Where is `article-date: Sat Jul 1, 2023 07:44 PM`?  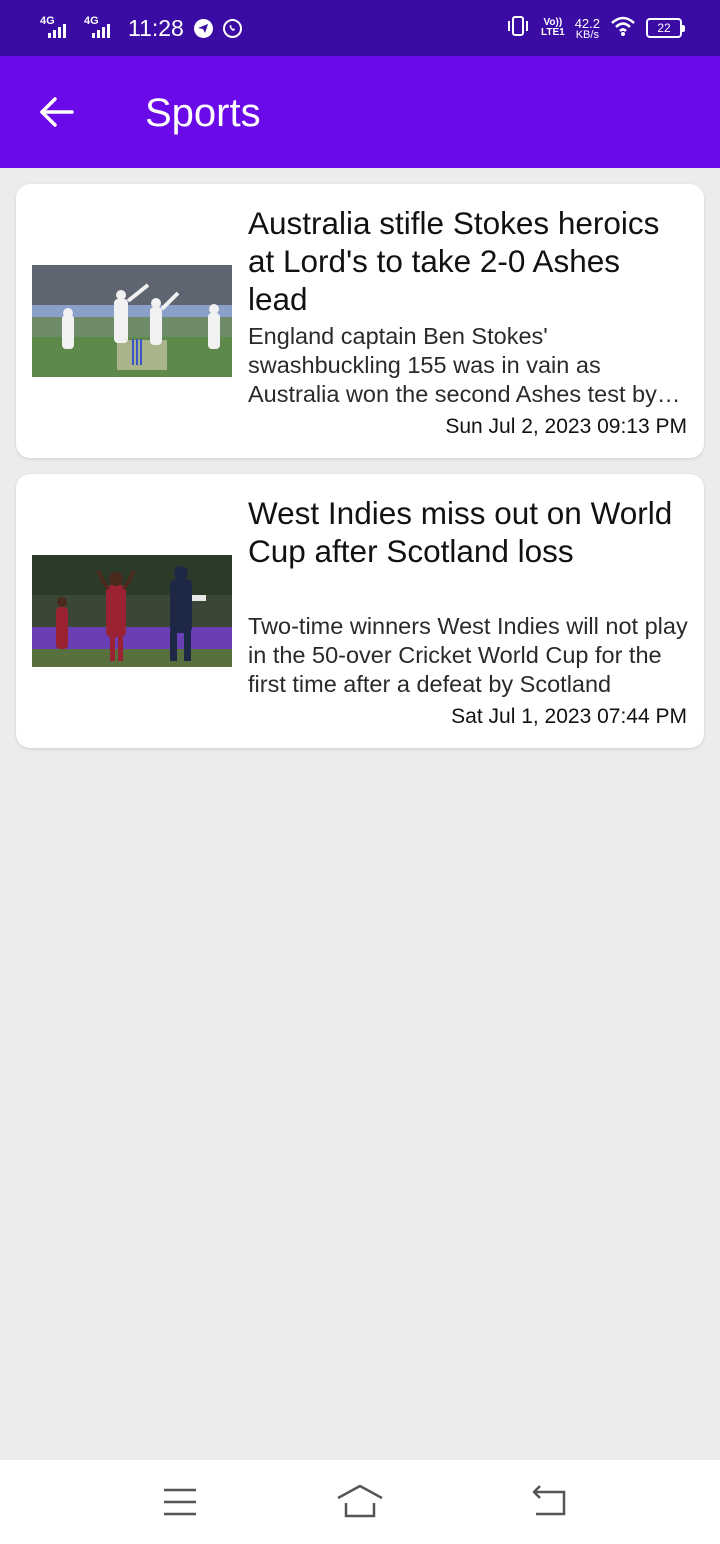 article-date: Sat Jul 1, 2023 07:44 PM is located at coordinates (569, 716).